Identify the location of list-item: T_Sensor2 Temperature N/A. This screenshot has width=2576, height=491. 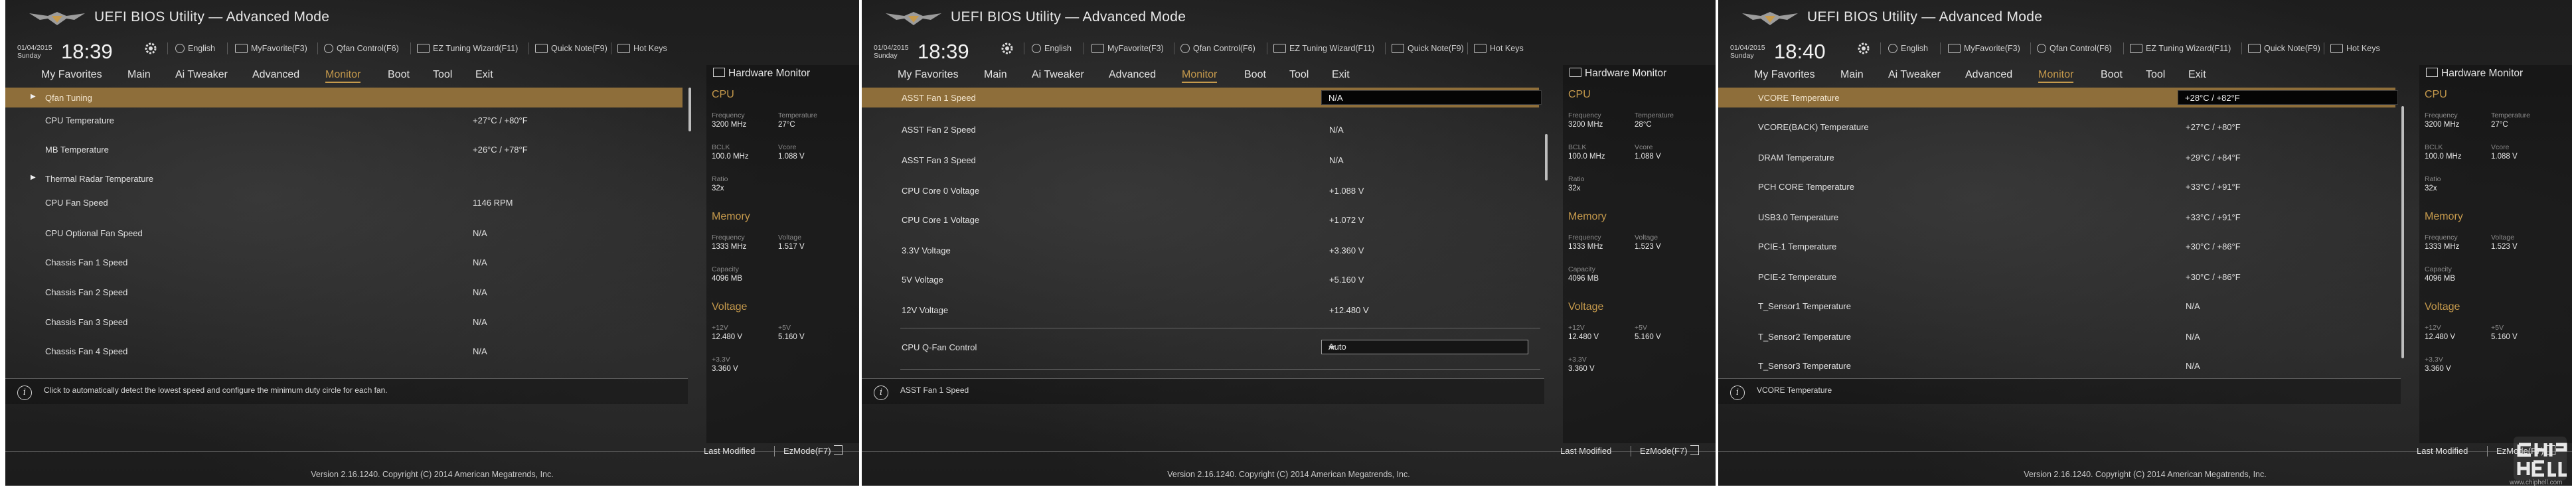
(2056, 336).